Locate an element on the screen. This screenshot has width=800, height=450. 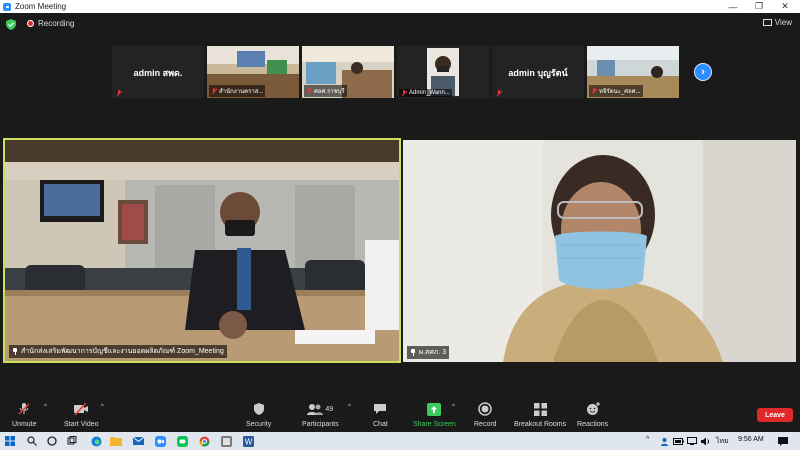
video-off-icon is located at coordinates (81, 409).